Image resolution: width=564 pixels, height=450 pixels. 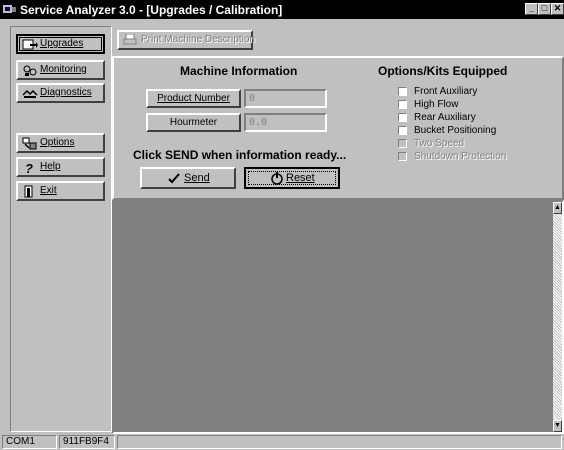 I want to click on status-id: 911FB9F4, so click(x=87, y=442).